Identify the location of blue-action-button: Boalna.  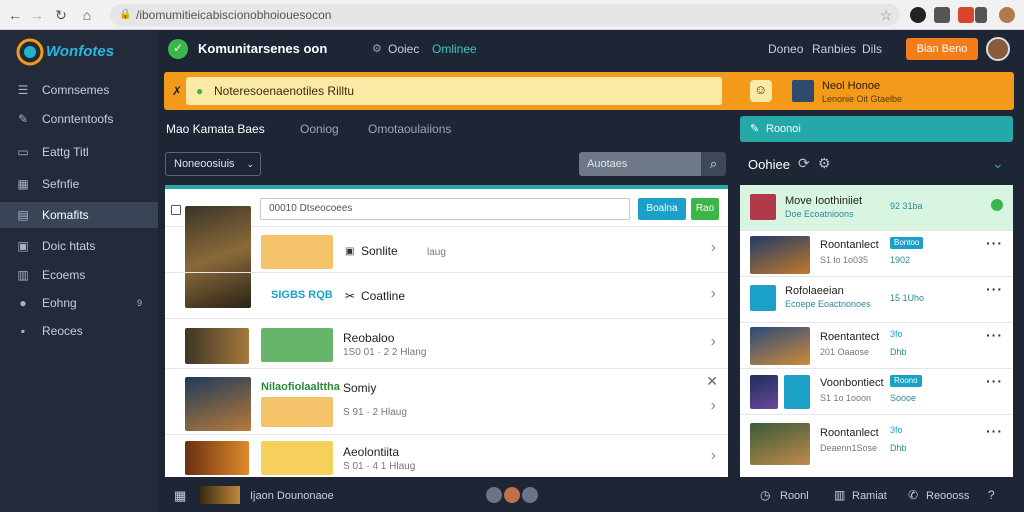
(662, 209).